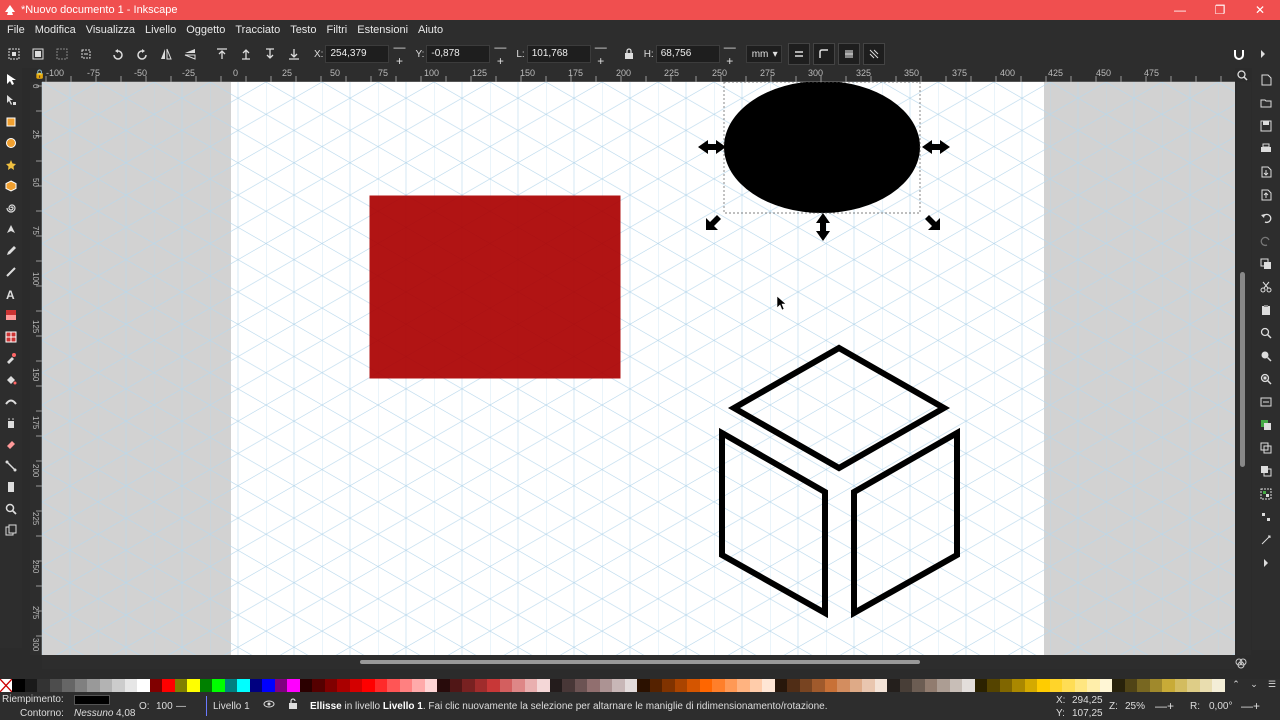  What do you see at coordinates (602, 54) in the screenshot?
I see `width-stepper: —+` at bounding box center [602, 54].